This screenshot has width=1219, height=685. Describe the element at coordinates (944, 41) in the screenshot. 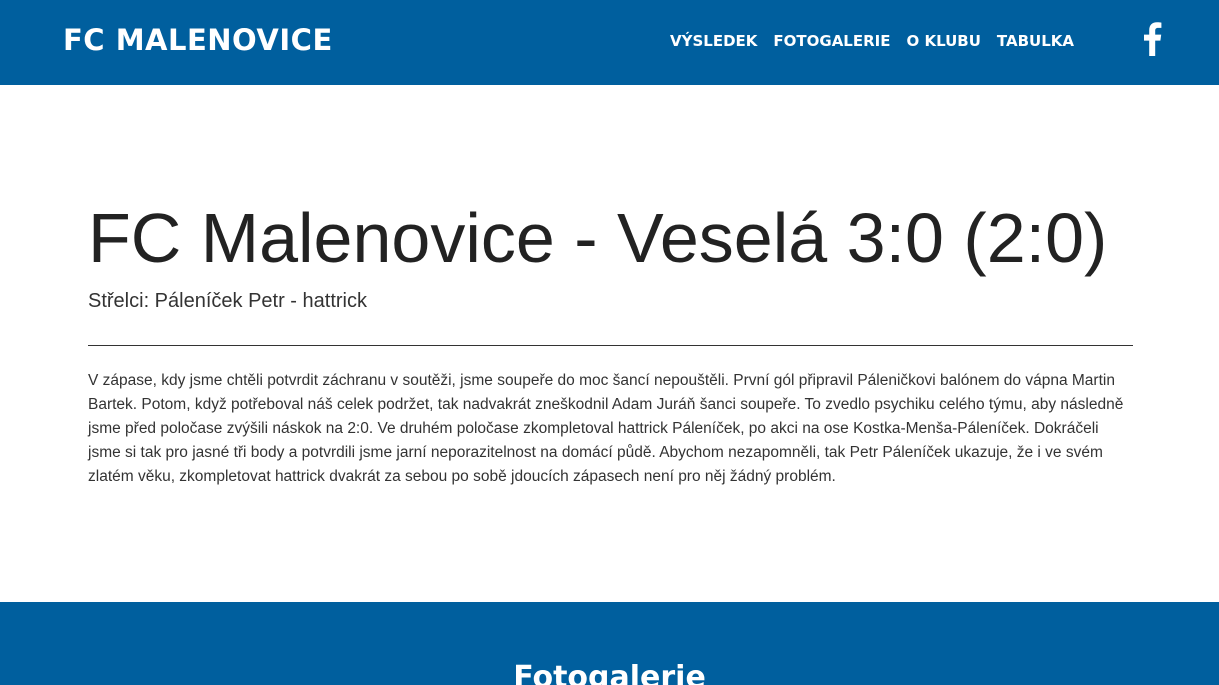

I see `nav-item-o-klubu: O KLUBU` at that location.